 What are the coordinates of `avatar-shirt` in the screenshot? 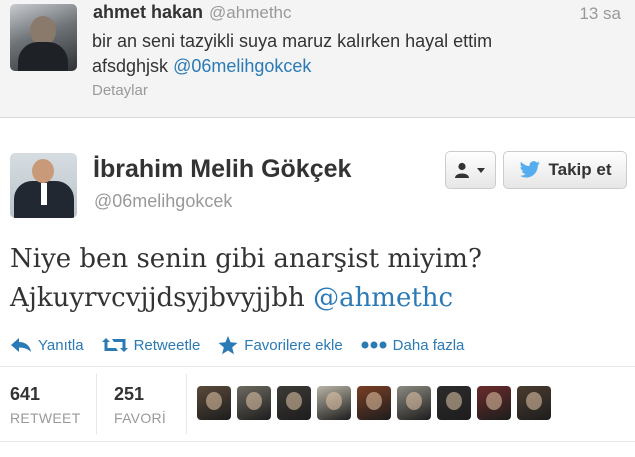 It's located at (44, 194).